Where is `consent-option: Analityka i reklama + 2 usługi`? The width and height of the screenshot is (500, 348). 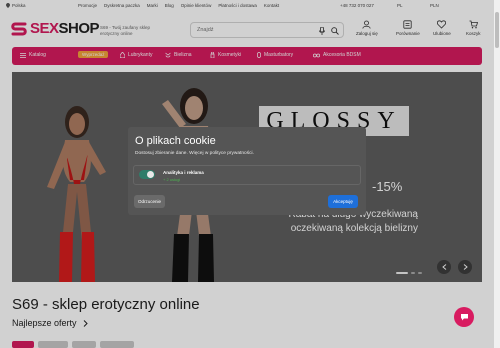 consent-option: Analityka i reklama + 2 usługi is located at coordinates (247, 175).